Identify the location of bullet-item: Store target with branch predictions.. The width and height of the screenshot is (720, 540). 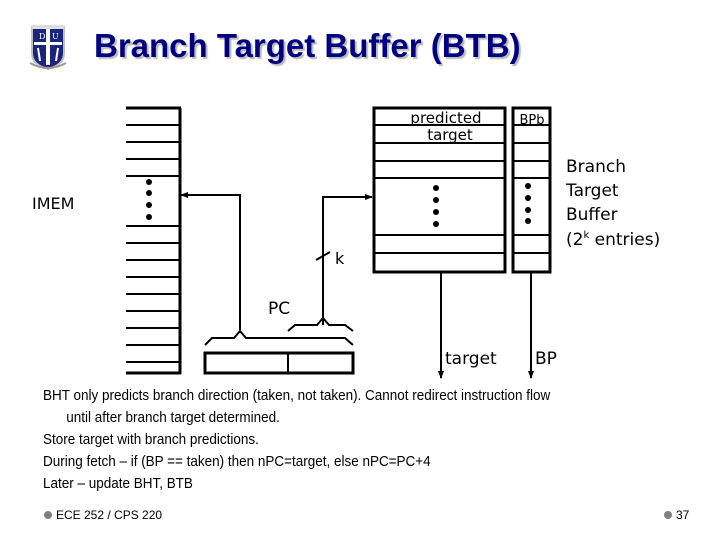
(151, 440).